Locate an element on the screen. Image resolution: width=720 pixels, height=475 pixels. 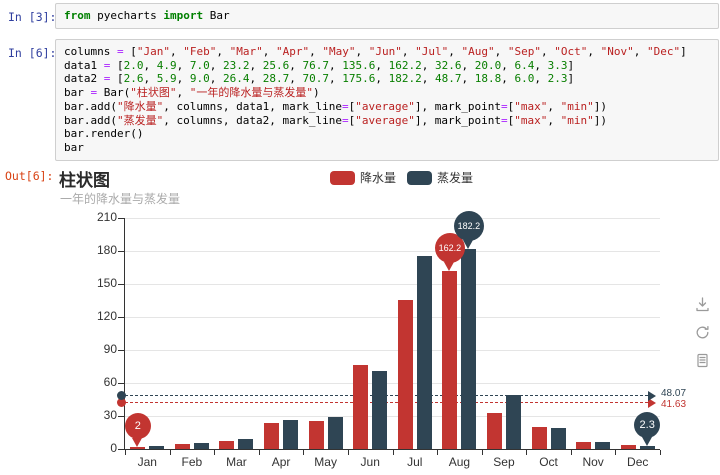
y-axis-label: 150 is located at coordinates (106, 283).